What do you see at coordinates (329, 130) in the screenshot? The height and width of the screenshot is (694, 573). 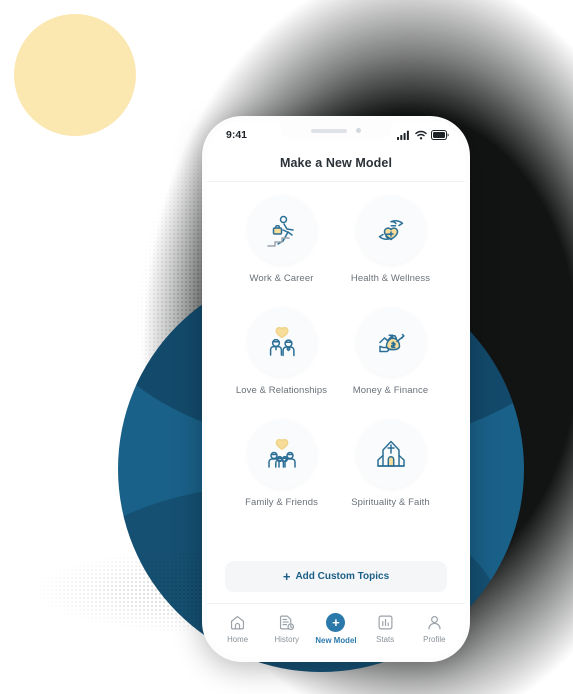 I see `speaker-slot-icon` at bounding box center [329, 130].